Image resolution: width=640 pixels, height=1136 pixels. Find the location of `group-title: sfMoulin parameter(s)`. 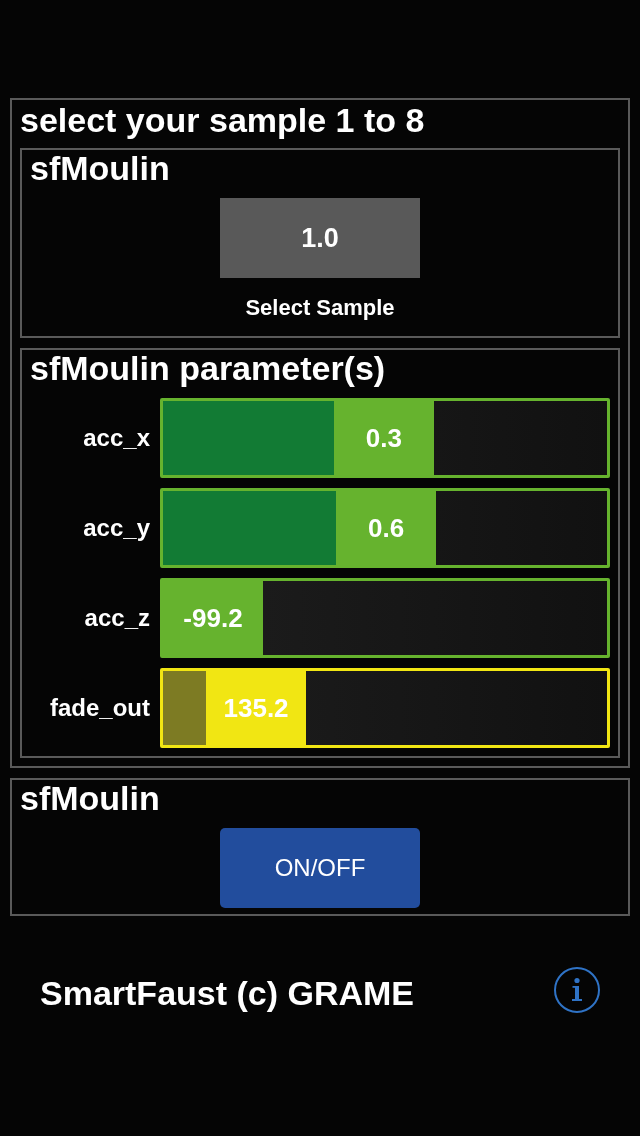

group-title: sfMoulin parameter(s) is located at coordinates (208, 368).